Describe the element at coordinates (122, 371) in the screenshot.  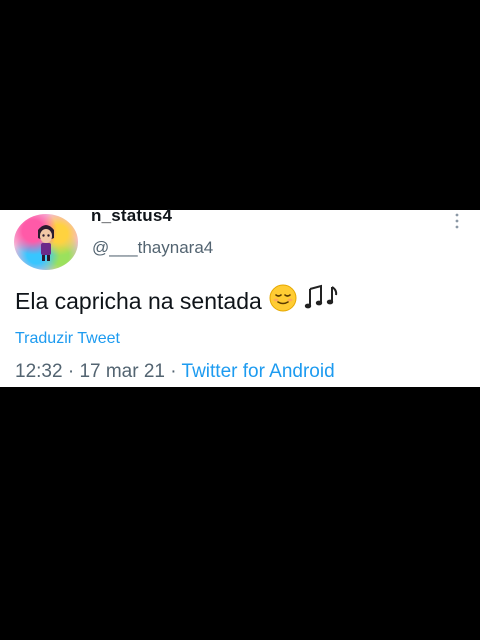
I see `tweet-date: 17 mar 21` at that location.